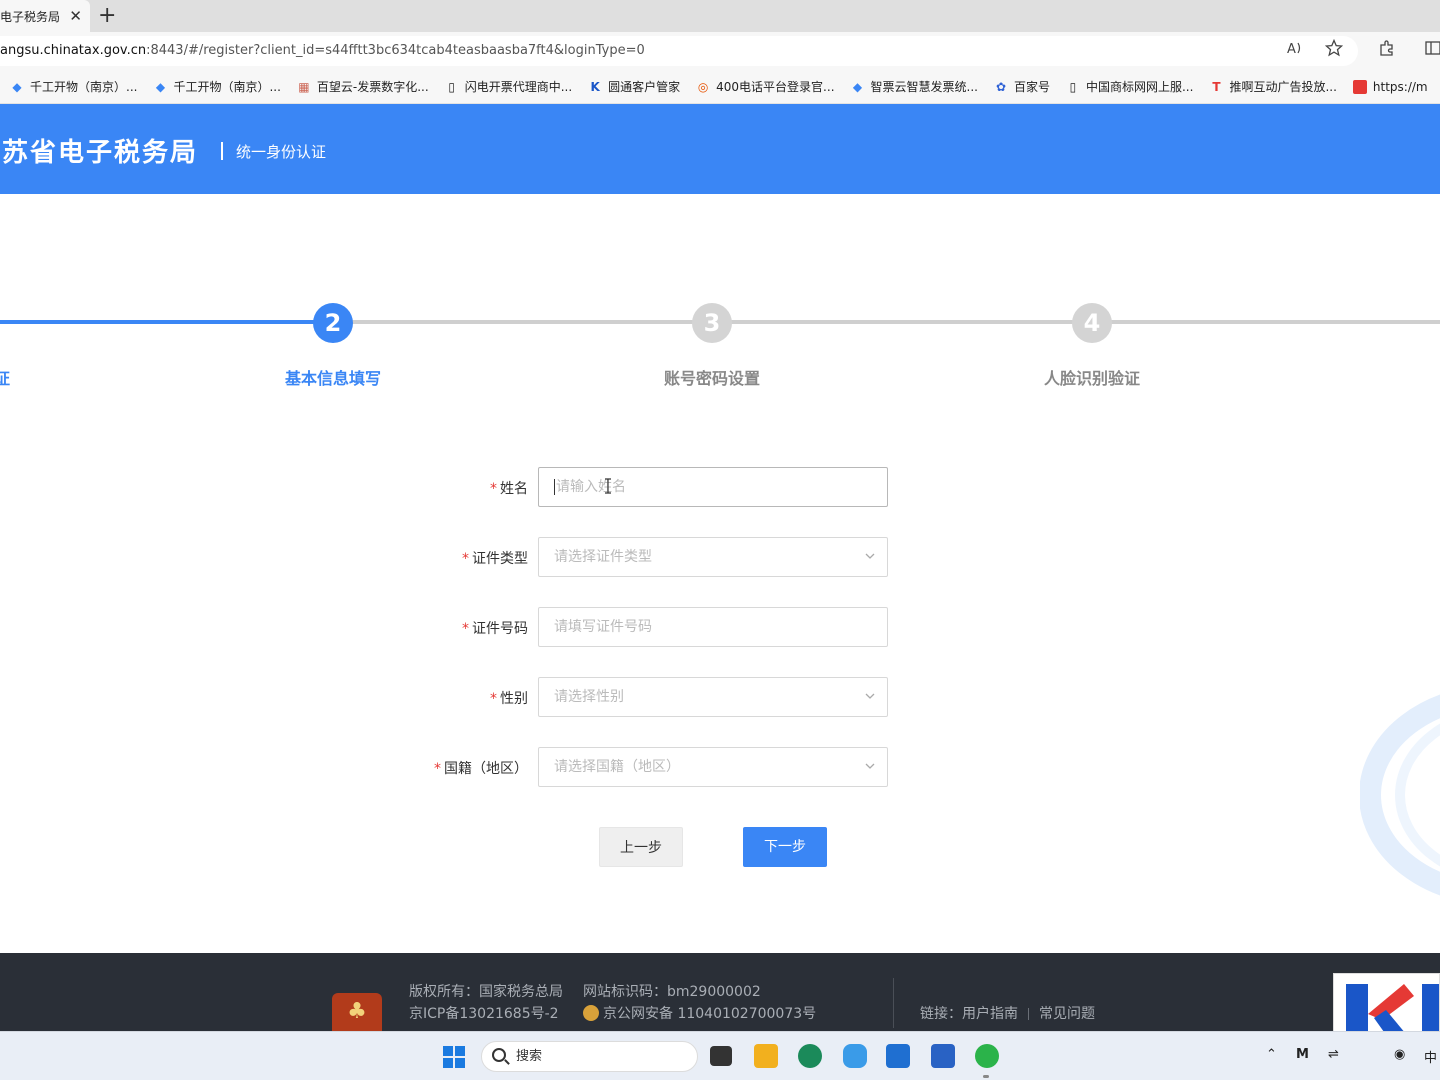 The height and width of the screenshot is (1080, 1440). I want to click on red-icon, so click(1359, 86).